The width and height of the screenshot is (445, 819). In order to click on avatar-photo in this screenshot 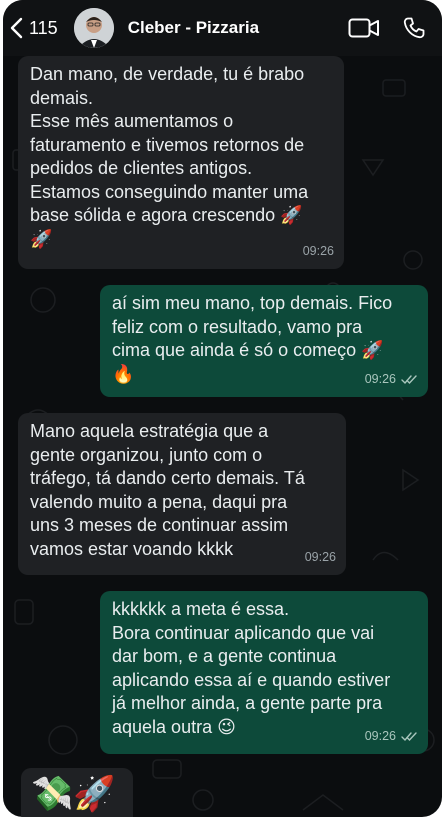, I will do `click(93, 28)`.